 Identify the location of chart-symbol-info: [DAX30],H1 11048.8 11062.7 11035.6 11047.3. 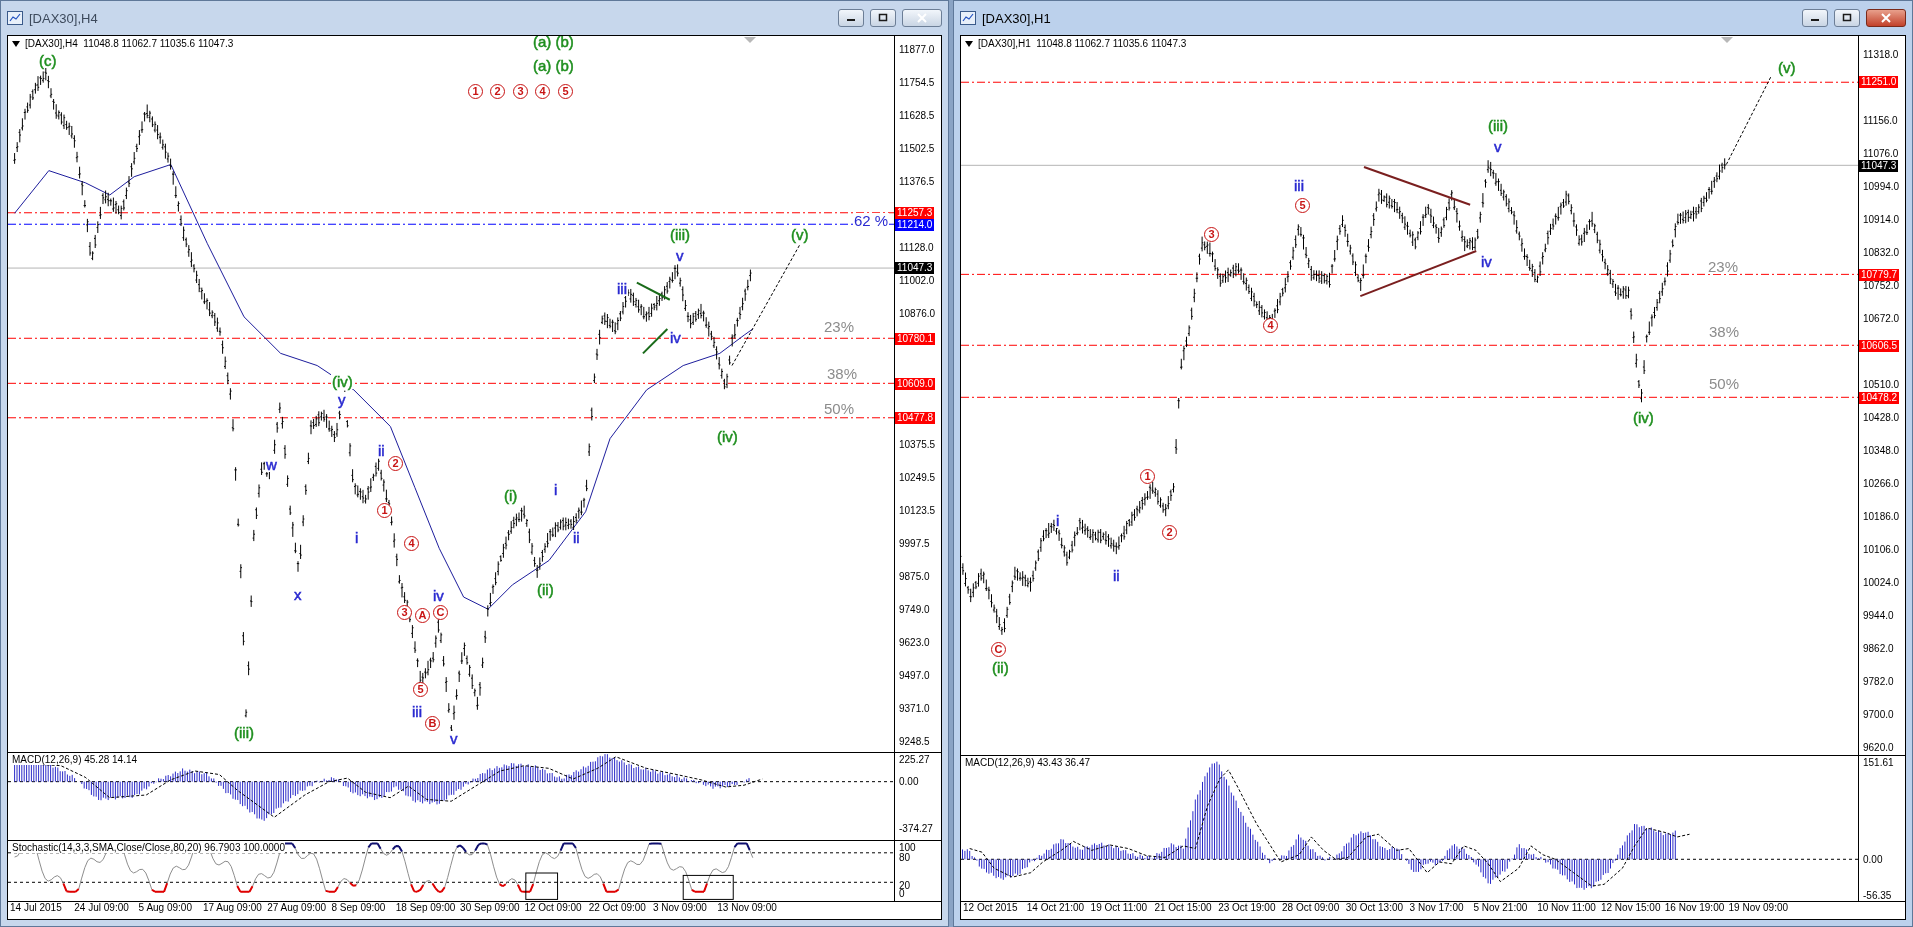
(1082, 43).